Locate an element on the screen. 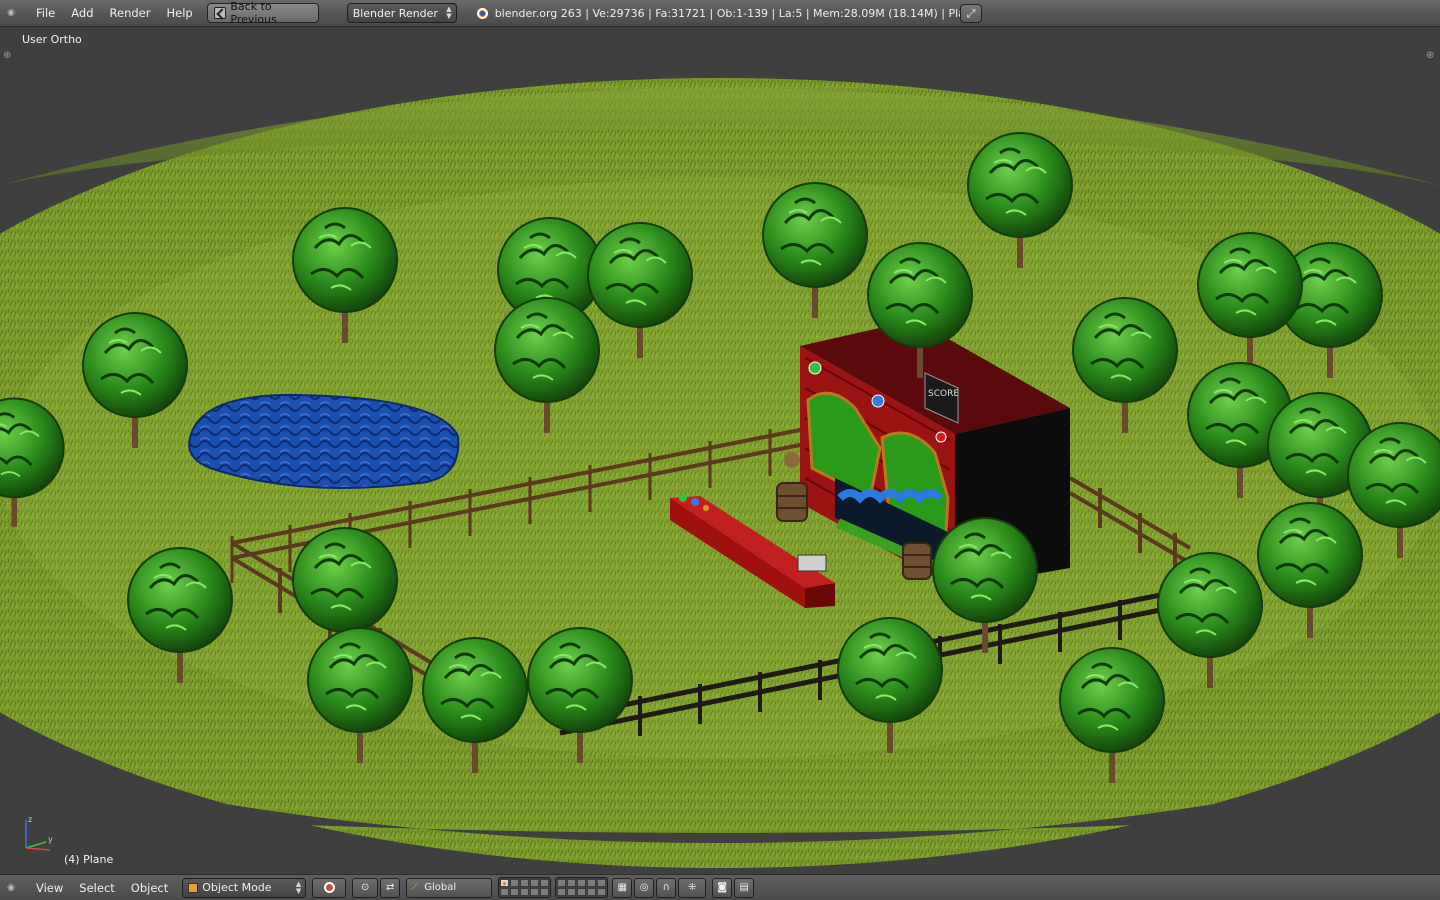 This screenshot has width=1440, height=900. dropdown-arrows-icon: ▲ ▼ is located at coordinates (449, 12).